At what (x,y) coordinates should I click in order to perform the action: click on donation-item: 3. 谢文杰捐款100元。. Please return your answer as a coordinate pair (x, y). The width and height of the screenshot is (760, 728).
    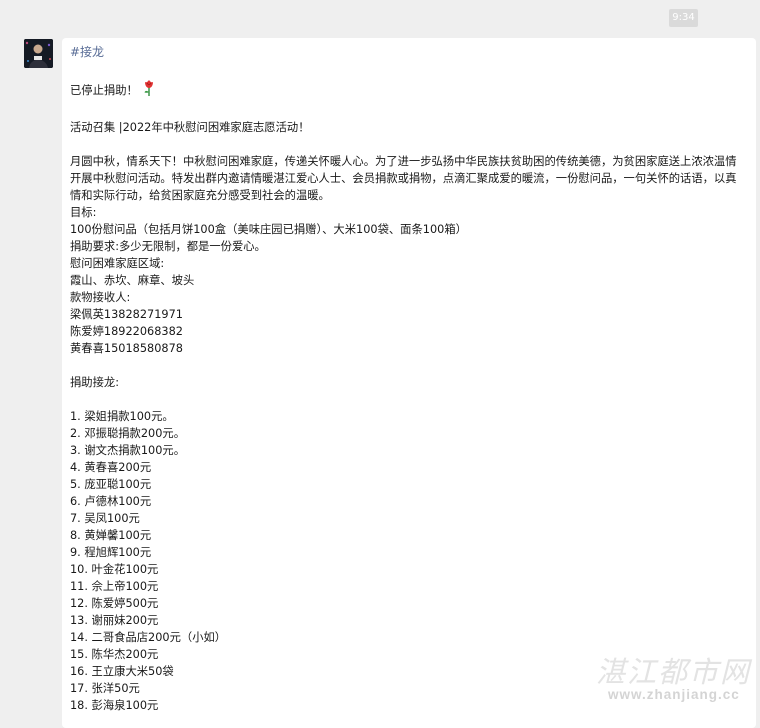
    Looking at the image, I should click on (128, 450).